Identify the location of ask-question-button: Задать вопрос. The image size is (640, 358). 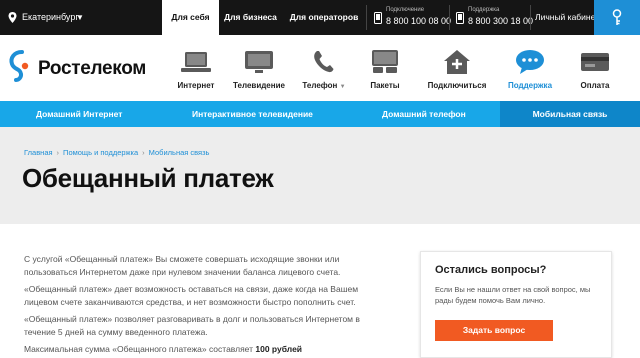
(494, 330).